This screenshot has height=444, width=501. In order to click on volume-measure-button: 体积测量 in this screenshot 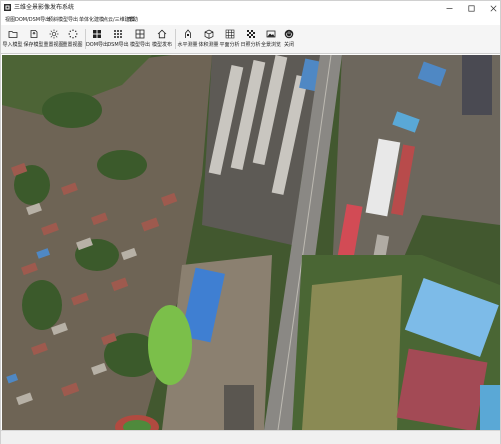, I will do `click(208, 39)`.